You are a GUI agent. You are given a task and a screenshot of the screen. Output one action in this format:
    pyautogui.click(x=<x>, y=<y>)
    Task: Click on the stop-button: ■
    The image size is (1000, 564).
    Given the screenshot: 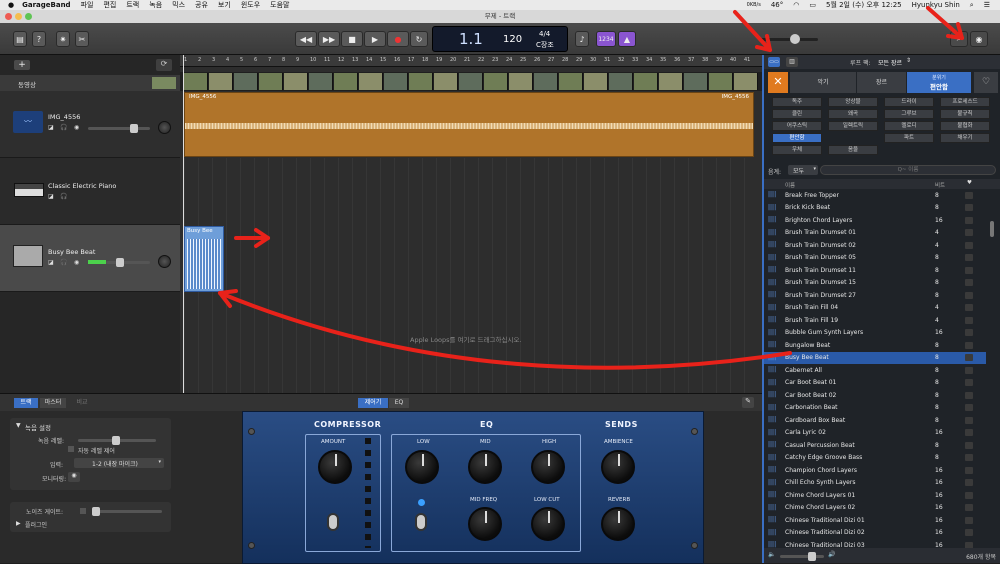 What is the action you would take?
    pyautogui.click(x=352, y=39)
    